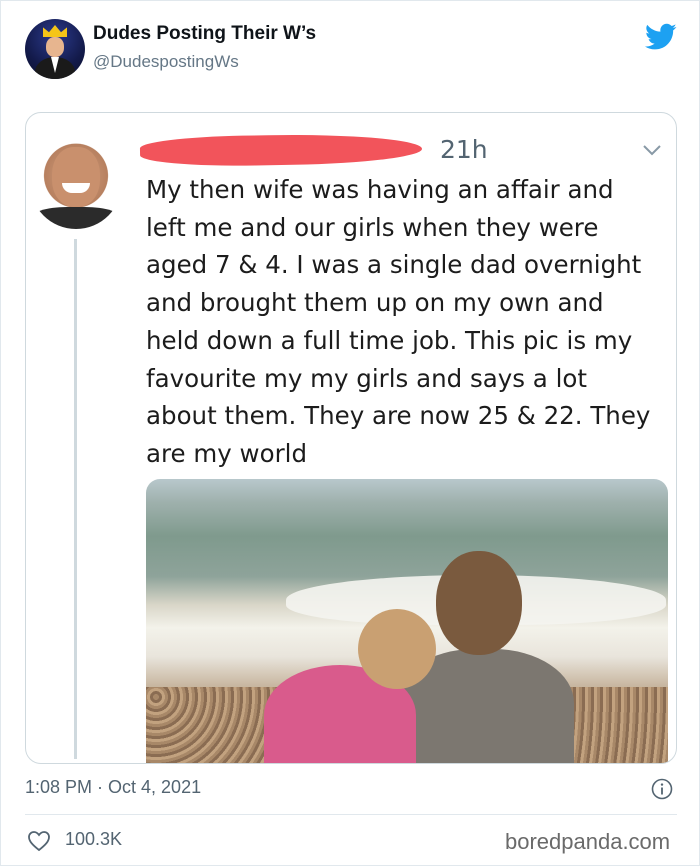 Image resolution: width=700 pixels, height=866 pixels. I want to click on tweet-text-line: My then wife was having an affair and, so click(380, 189).